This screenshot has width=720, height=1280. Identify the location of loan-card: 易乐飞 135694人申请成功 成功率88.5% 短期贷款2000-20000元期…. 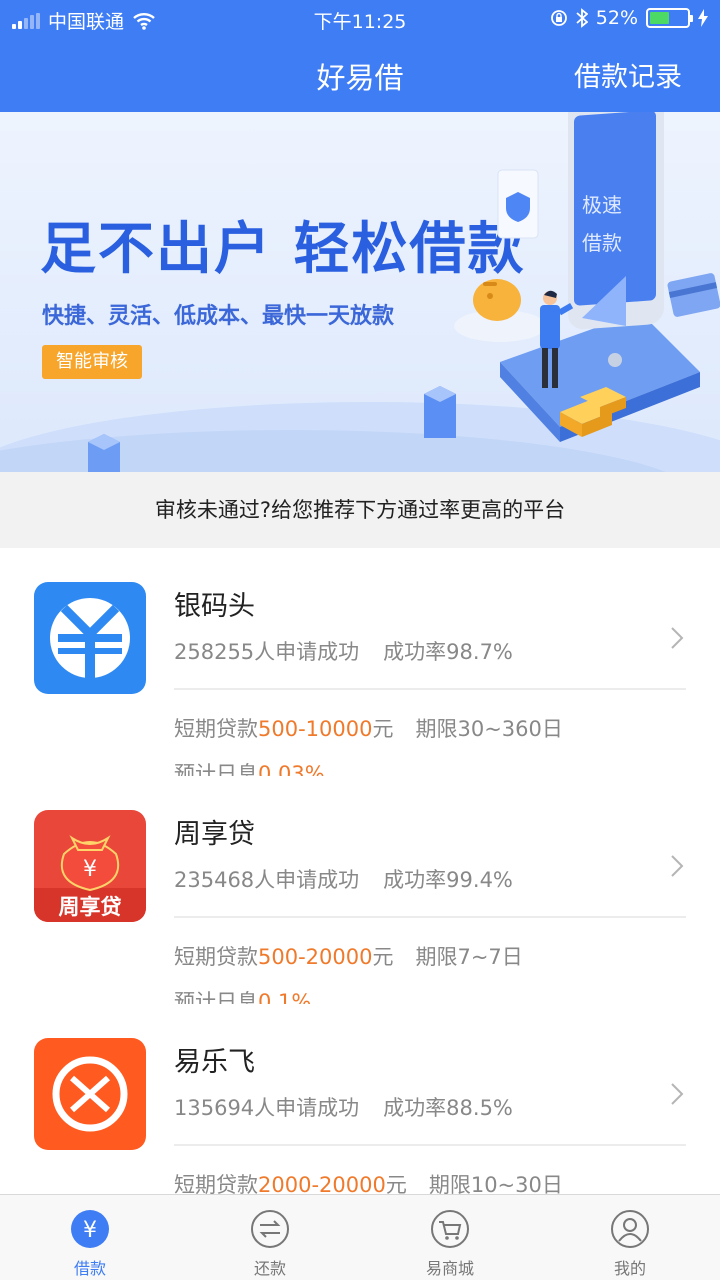
(360, 1099).